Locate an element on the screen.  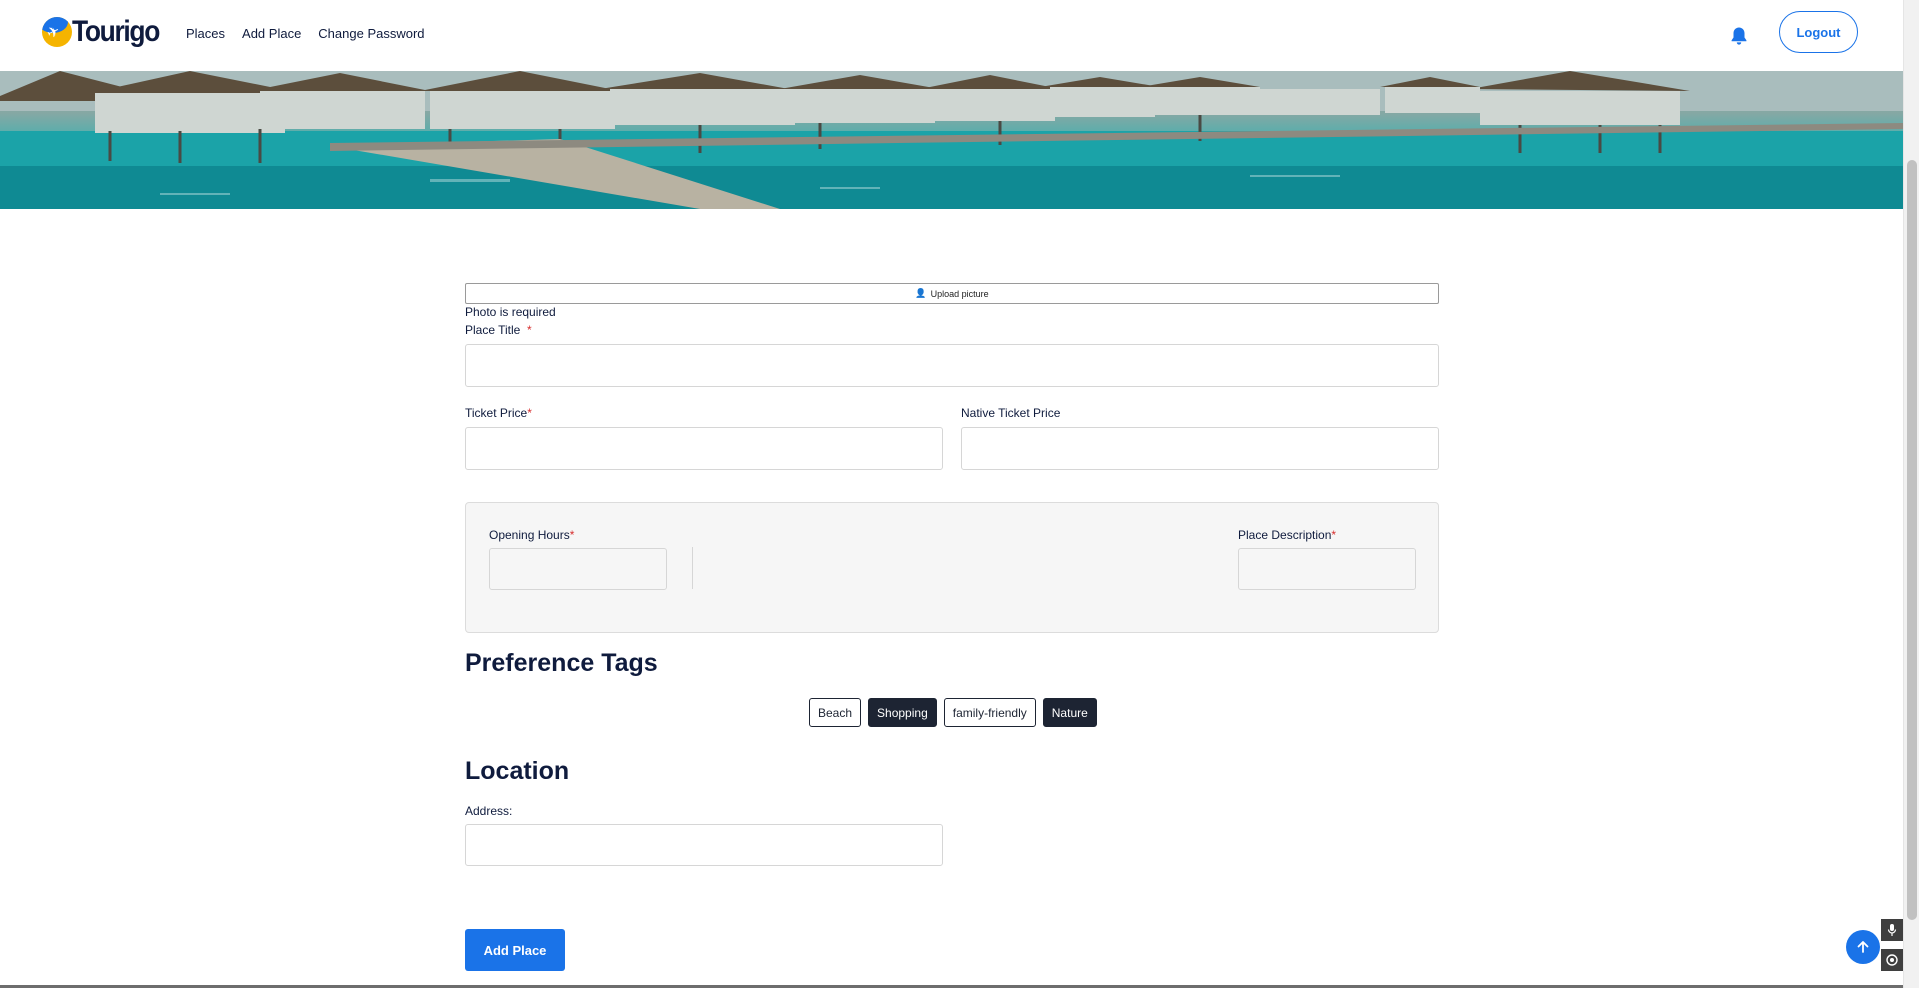
logout-button: Logout is located at coordinates (1818, 32).